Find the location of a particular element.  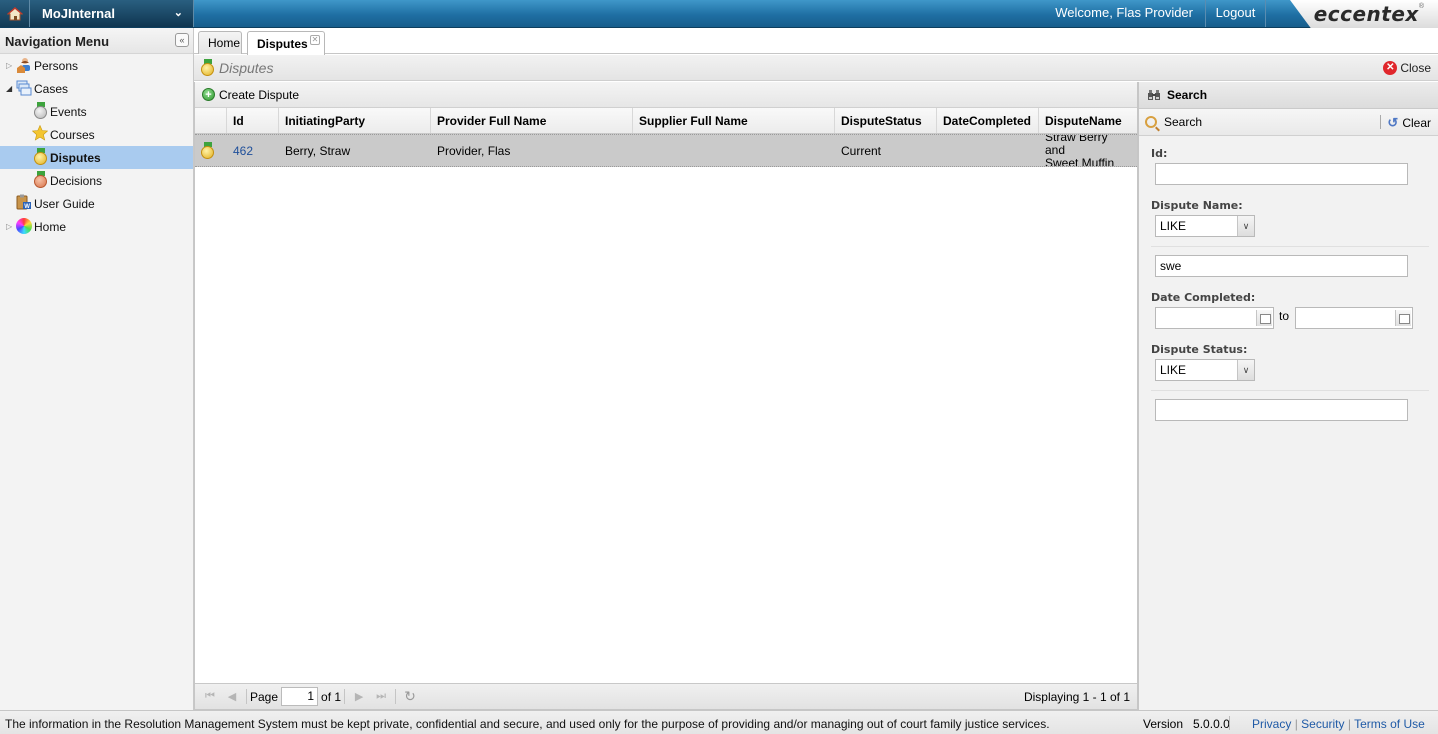

search-button: Search is located at coordinates (1173, 122).